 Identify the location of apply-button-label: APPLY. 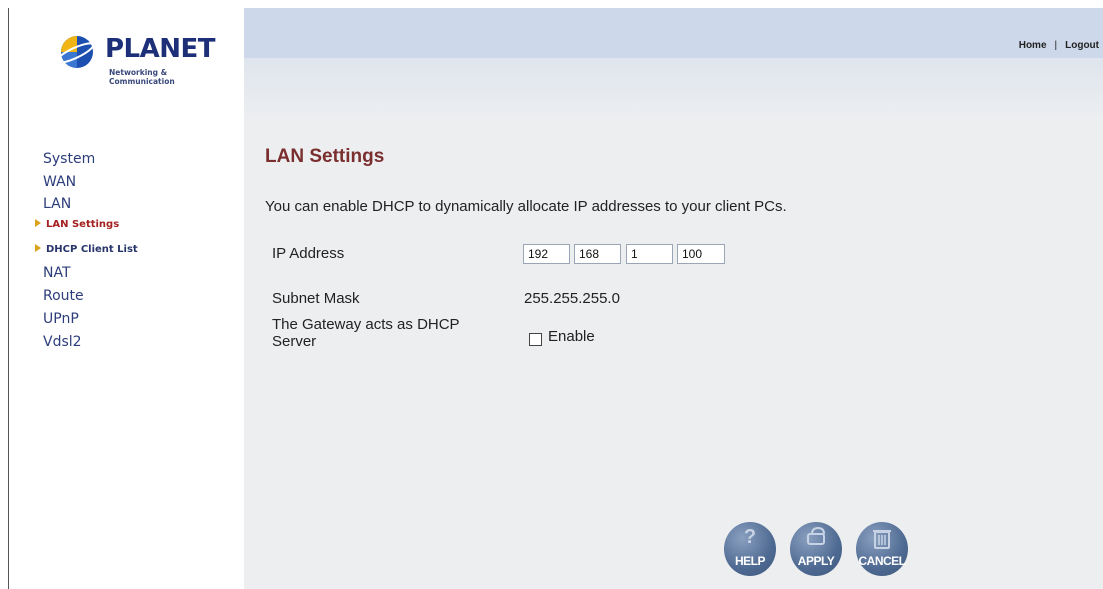
(816, 561).